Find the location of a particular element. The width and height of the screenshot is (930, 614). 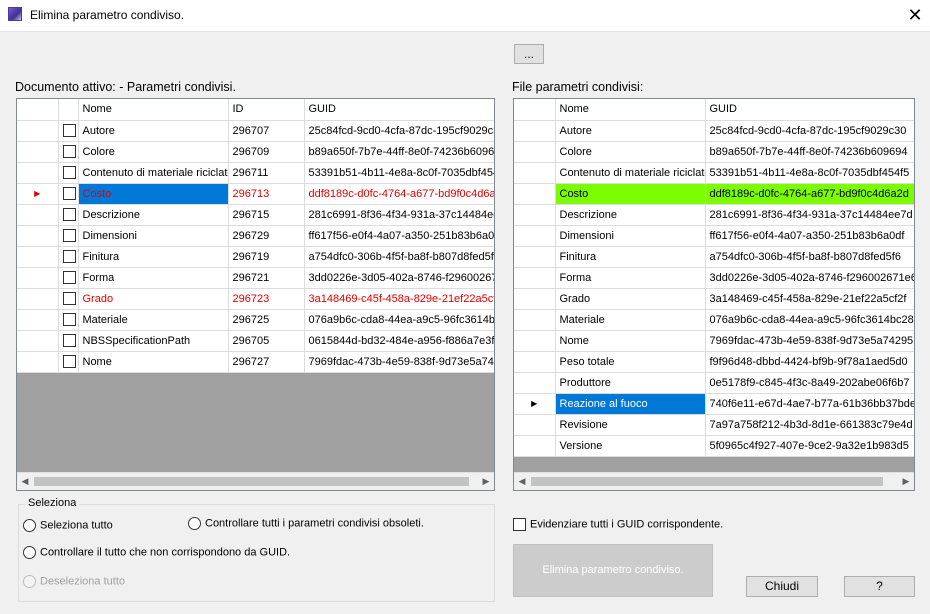

cell-id: 296713 is located at coordinates (266, 194).